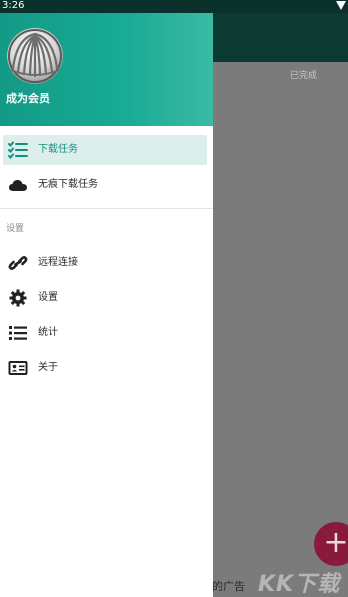  I want to click on avatar, so click(35, 56).